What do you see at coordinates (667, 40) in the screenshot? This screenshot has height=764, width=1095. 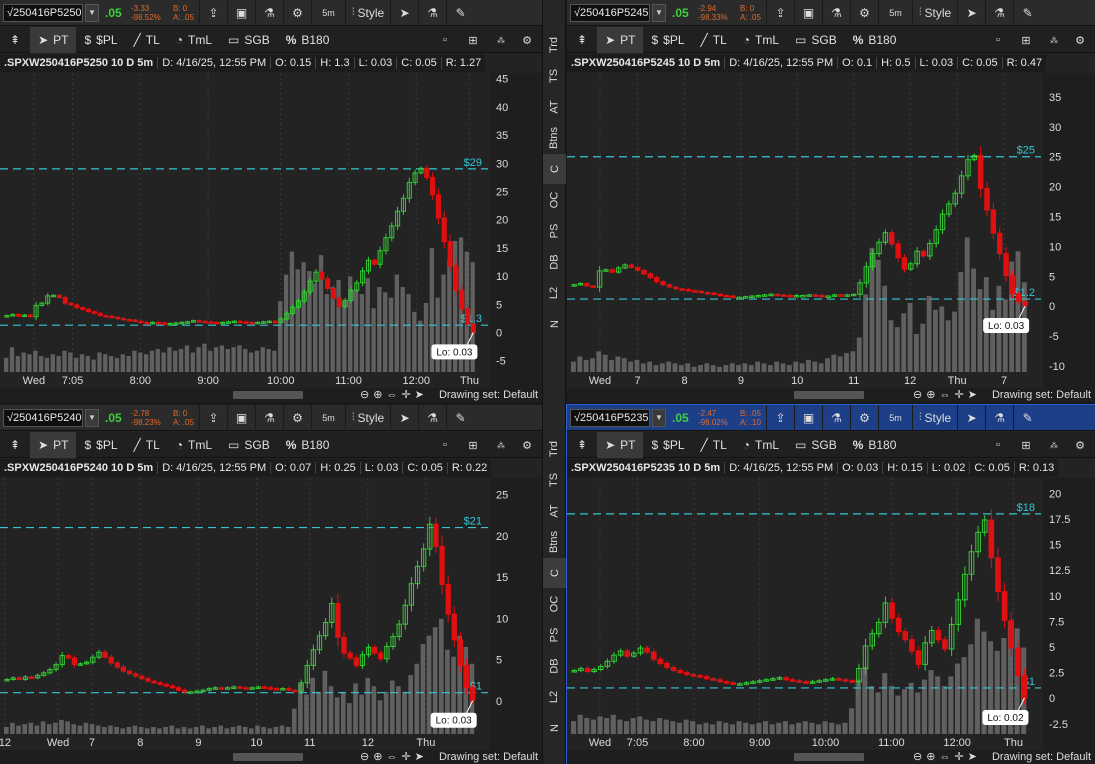 I see `pl-tool-button: $ $PL` at bounding box center [667, 40].